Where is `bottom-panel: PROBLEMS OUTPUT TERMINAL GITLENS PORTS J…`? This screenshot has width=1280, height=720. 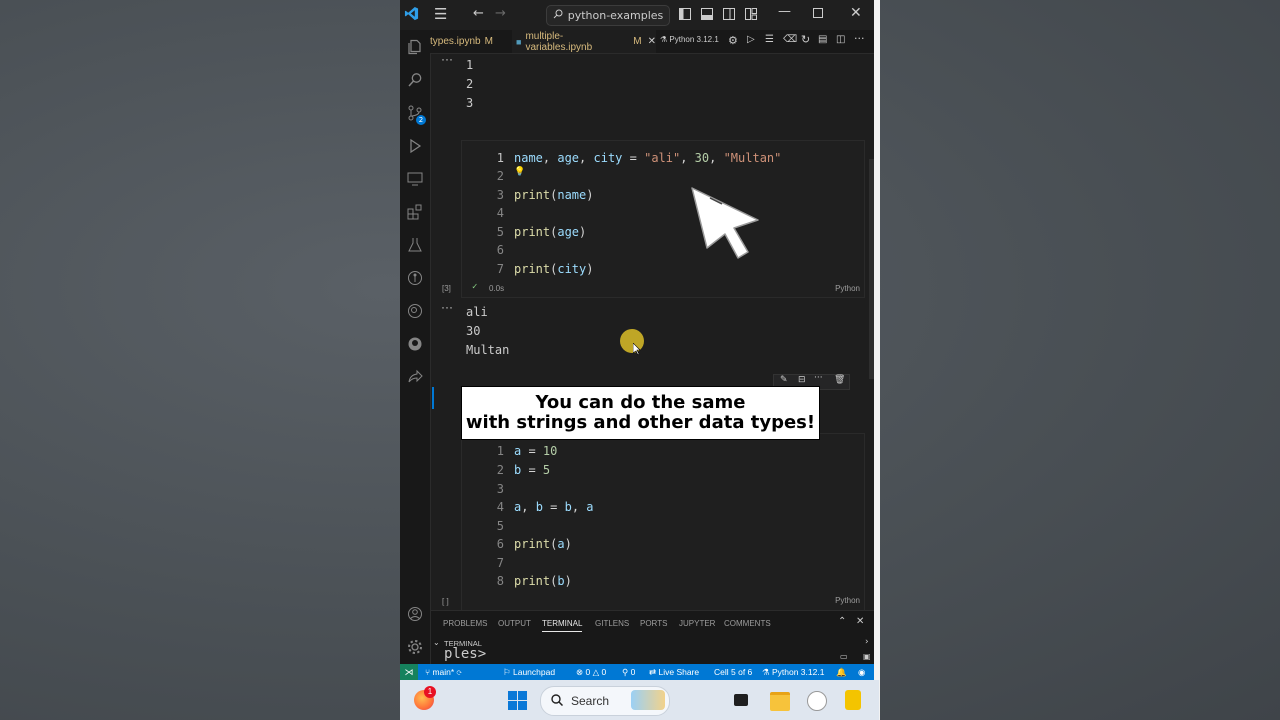
bottom-panel: PROBLEMS OUTPUT TERMINAL GITLENS PORTS J… is located at coordinates (655, 637).